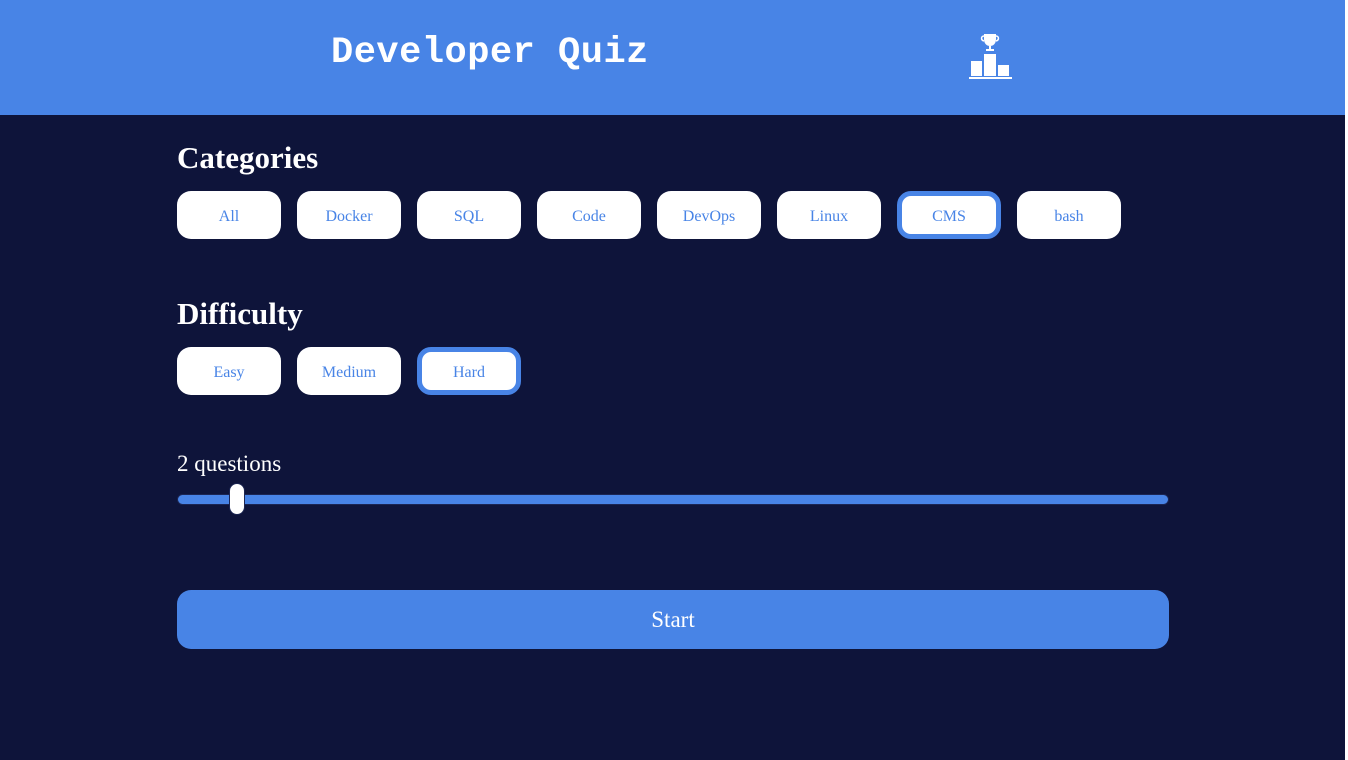  Describe the element at coordinates (229, 215) in the screenshot. I see `category-all-button: All` at that location.